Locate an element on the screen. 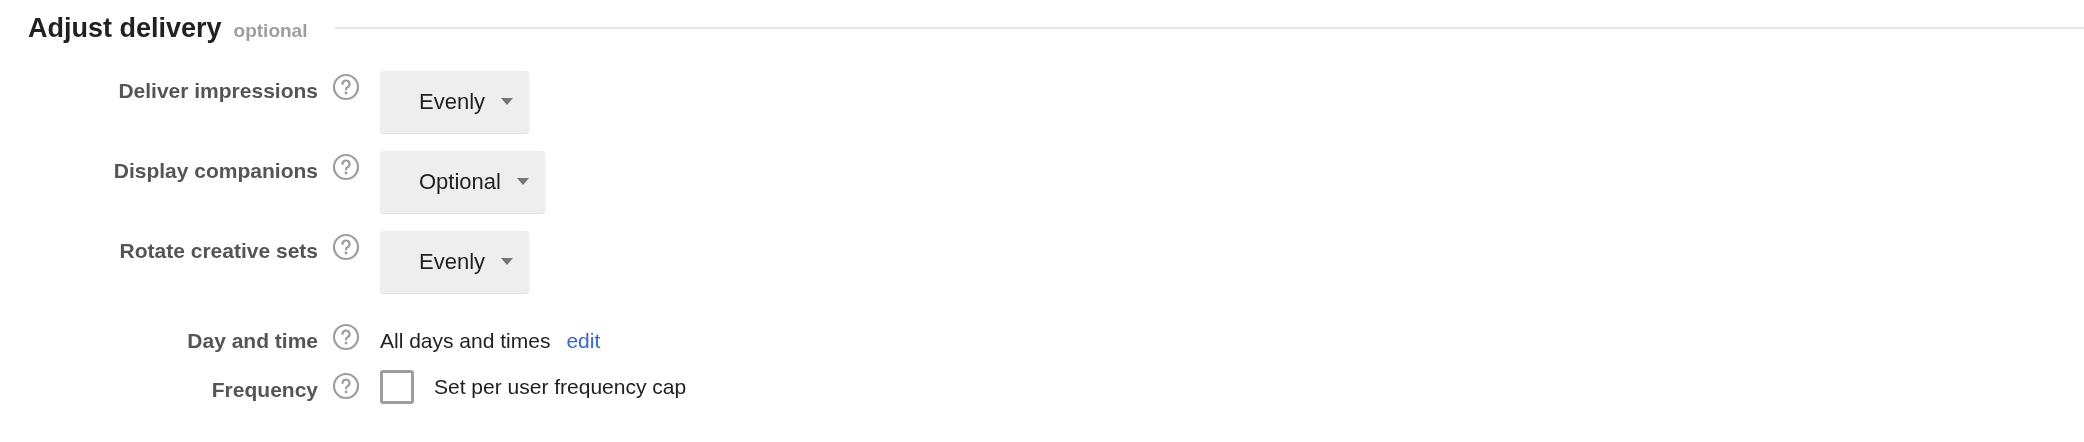 Image resolution: width=2084 pixels, height=442 pixels. field-value: All days and times is located at coordinates (465, 340).